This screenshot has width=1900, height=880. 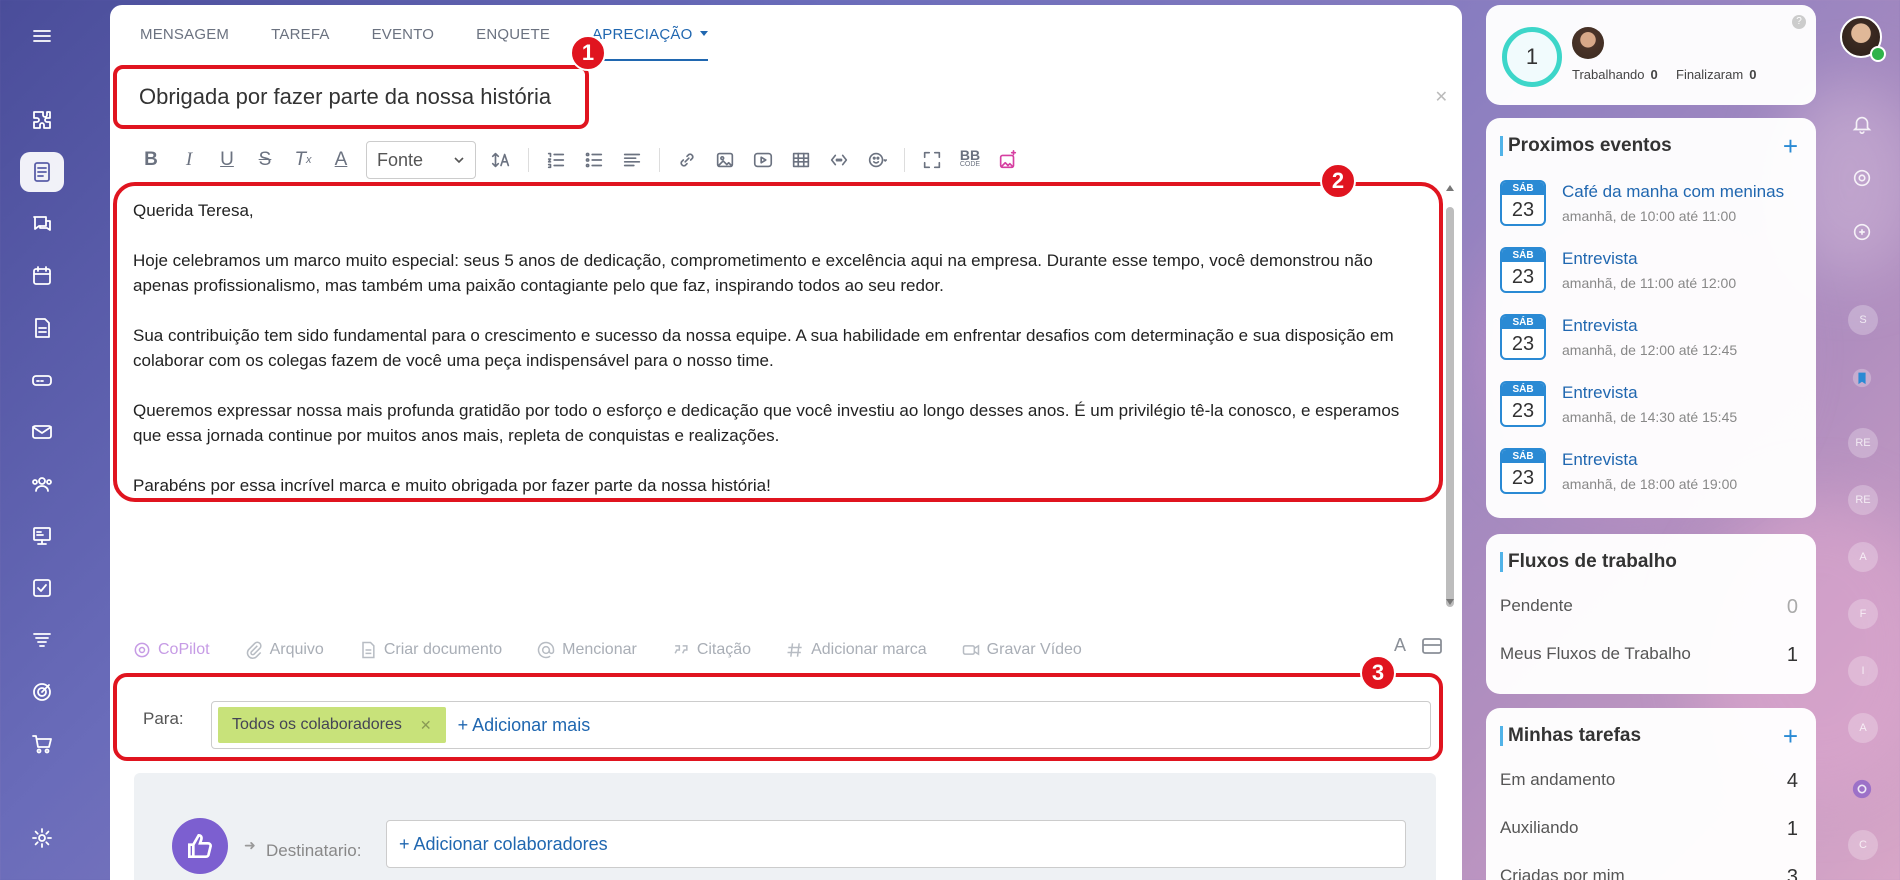 What do you see at coordinates (725, 160) in the screenshot?
I see `image-icon` at bounding box center [725, 160].